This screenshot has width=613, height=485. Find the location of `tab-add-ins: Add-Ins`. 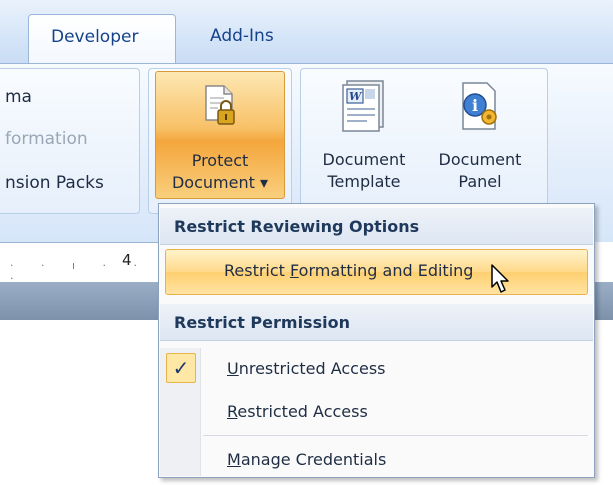

tab-add-ins: Add-Ins is located at coordinates (242, 36).